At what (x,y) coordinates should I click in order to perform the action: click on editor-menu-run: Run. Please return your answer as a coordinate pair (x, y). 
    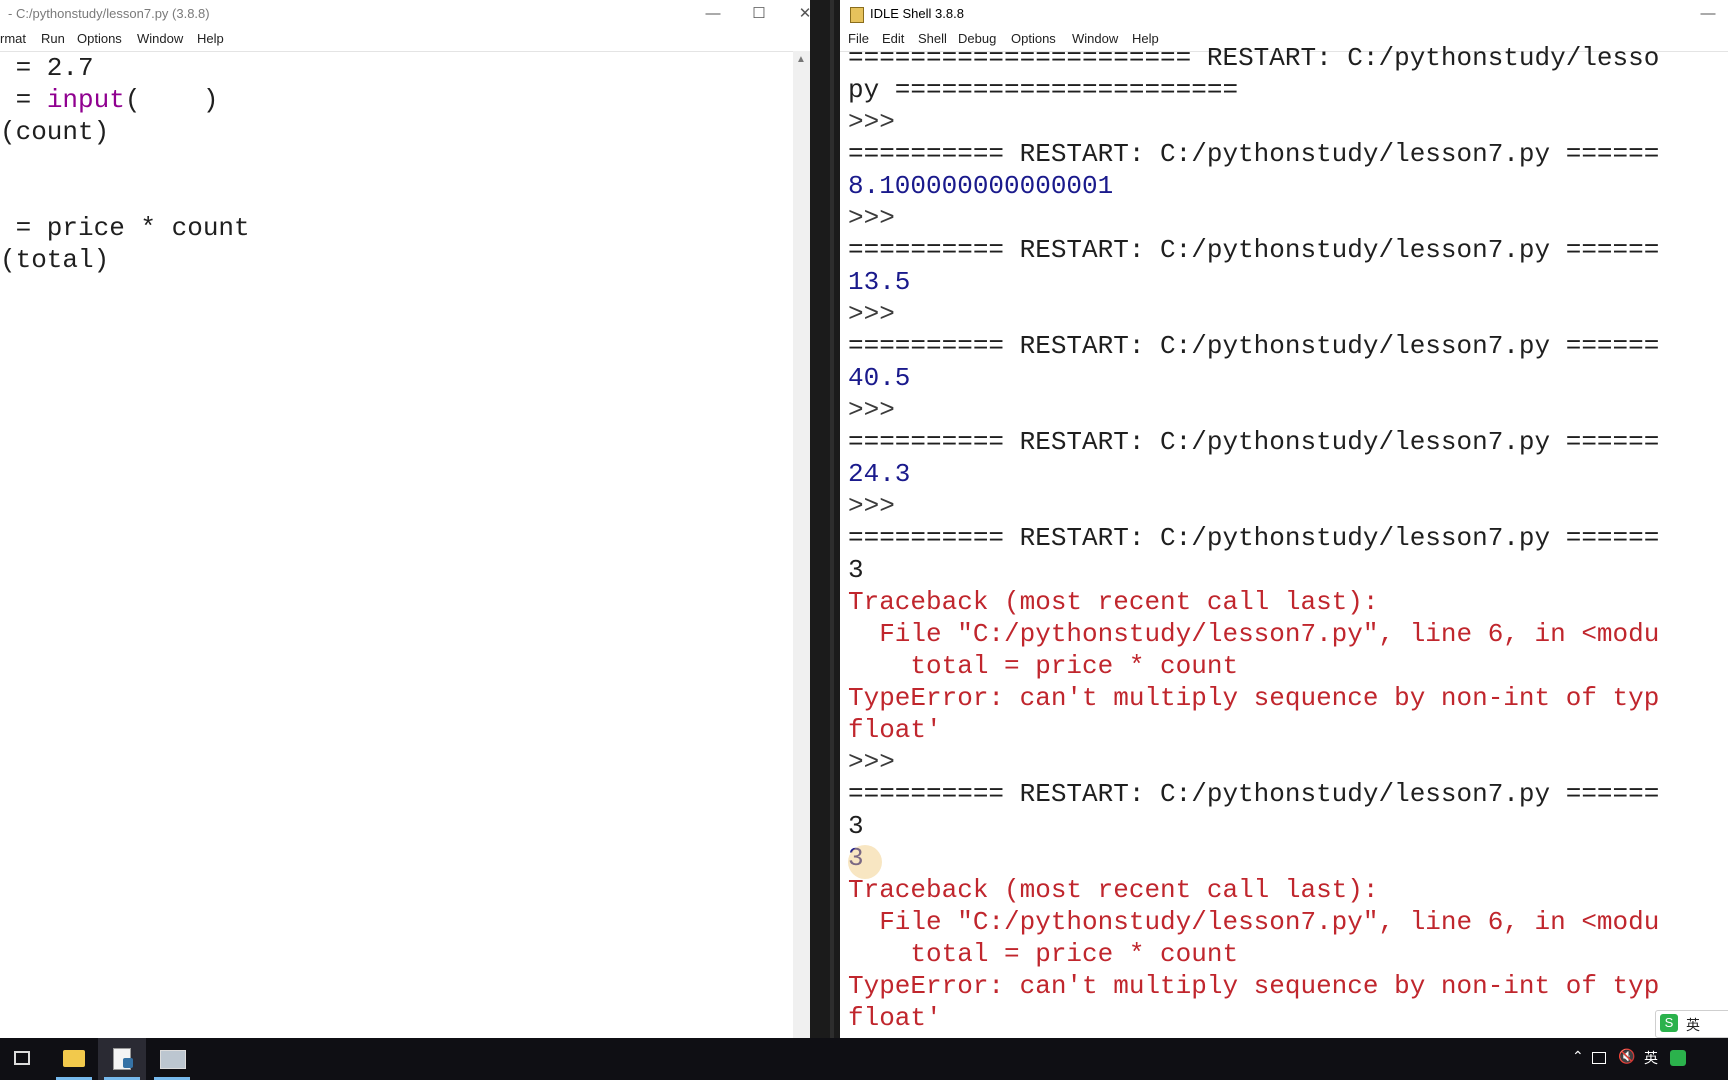
    Looking at the image, I should click on (53, 38).